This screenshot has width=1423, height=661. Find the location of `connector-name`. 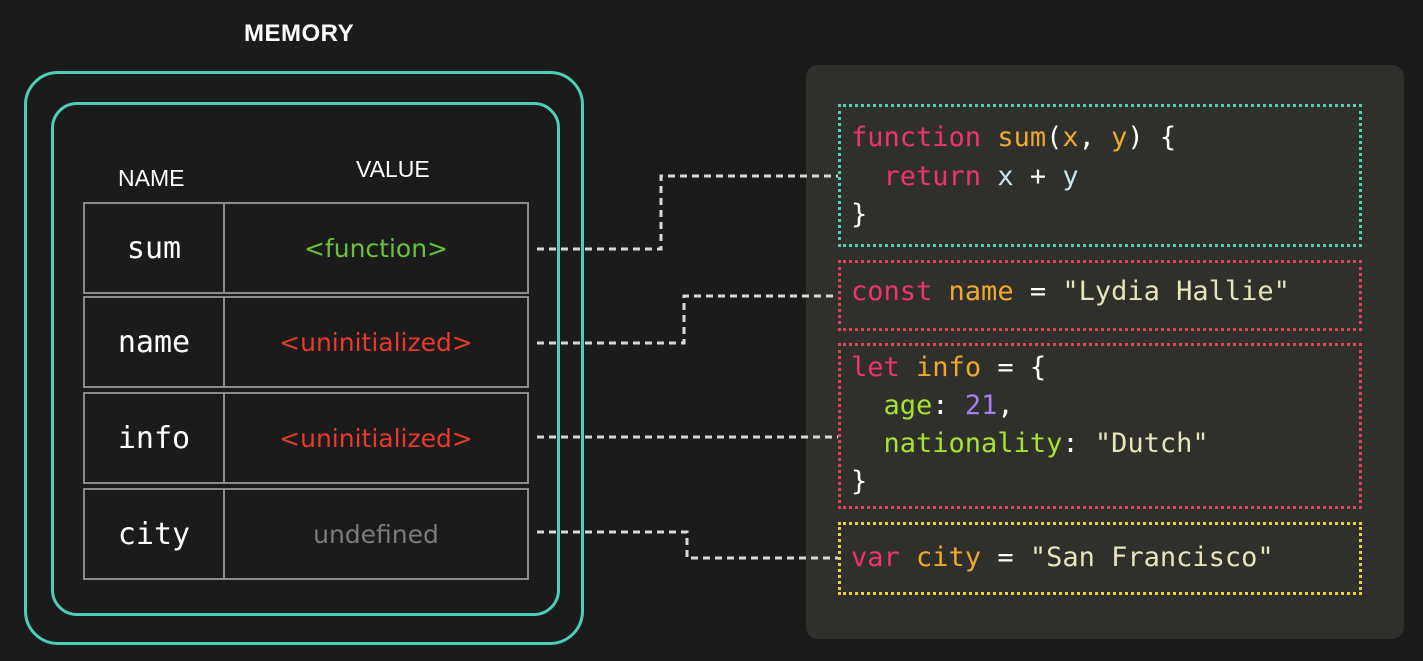

connector-name is located at coordinates (687, 319).